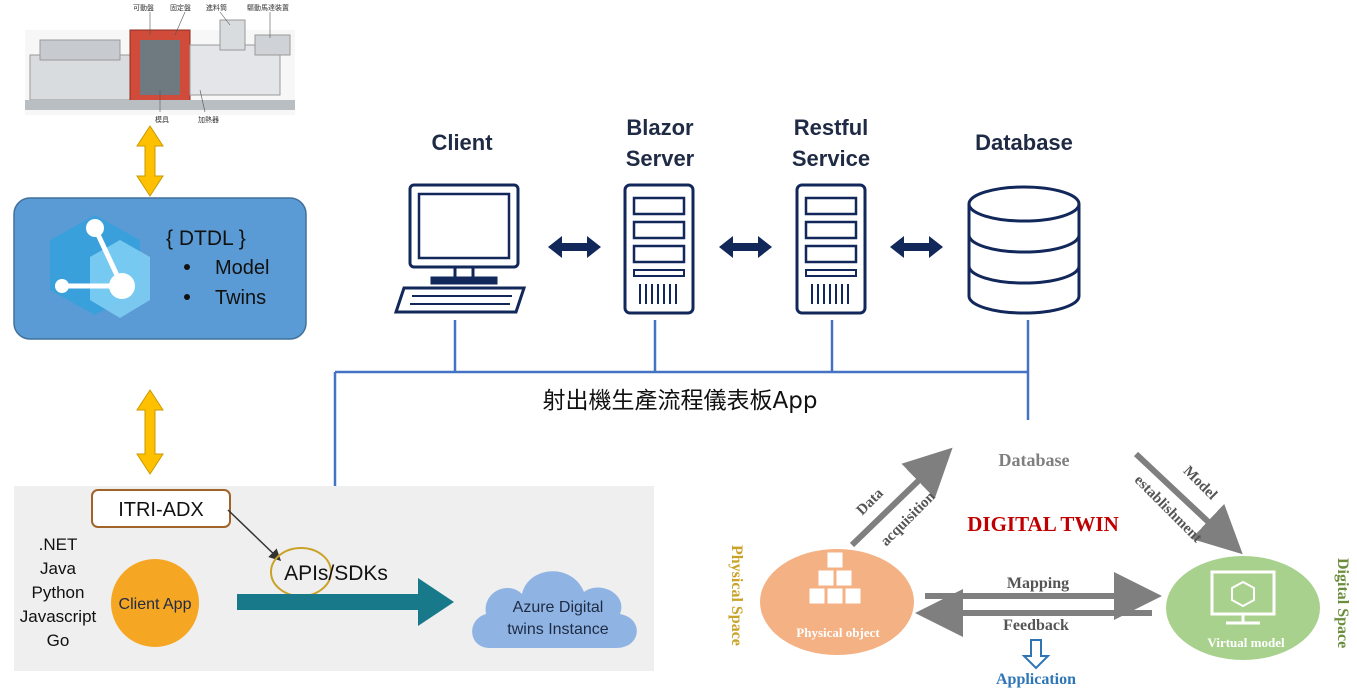 The height and width of the screenshot is (691, 1357). I want to click on tier-label-blazor-1: Blazor, so click(660, 127).